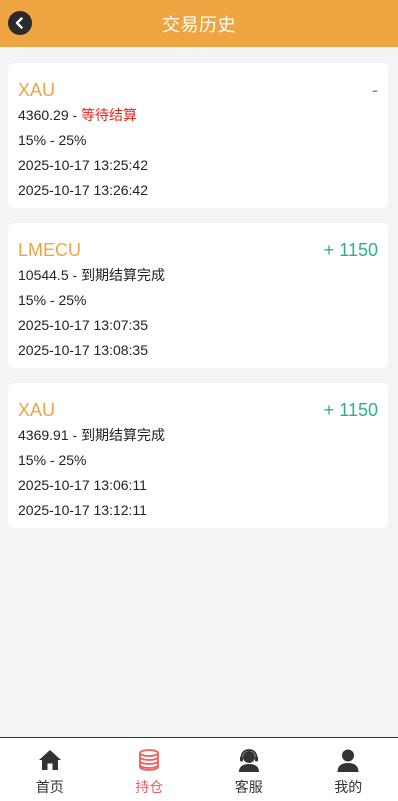  What do you see at coordinates (83, 350) in the screenshot?
I see `trade-close-time: 2025-10-17 13:08:35` at bounding box center [83, 350].